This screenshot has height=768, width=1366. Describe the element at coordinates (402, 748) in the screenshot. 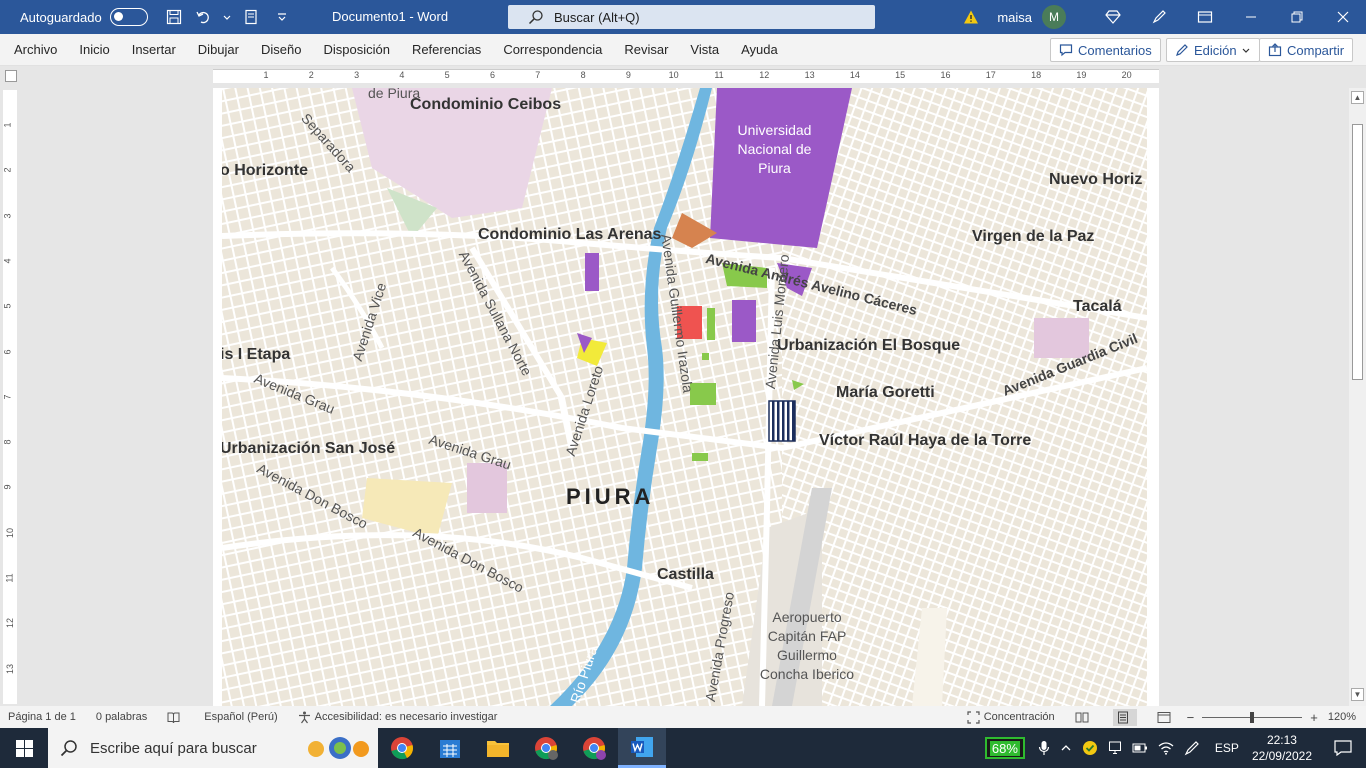

I see `chrome-app-icon` at that location.